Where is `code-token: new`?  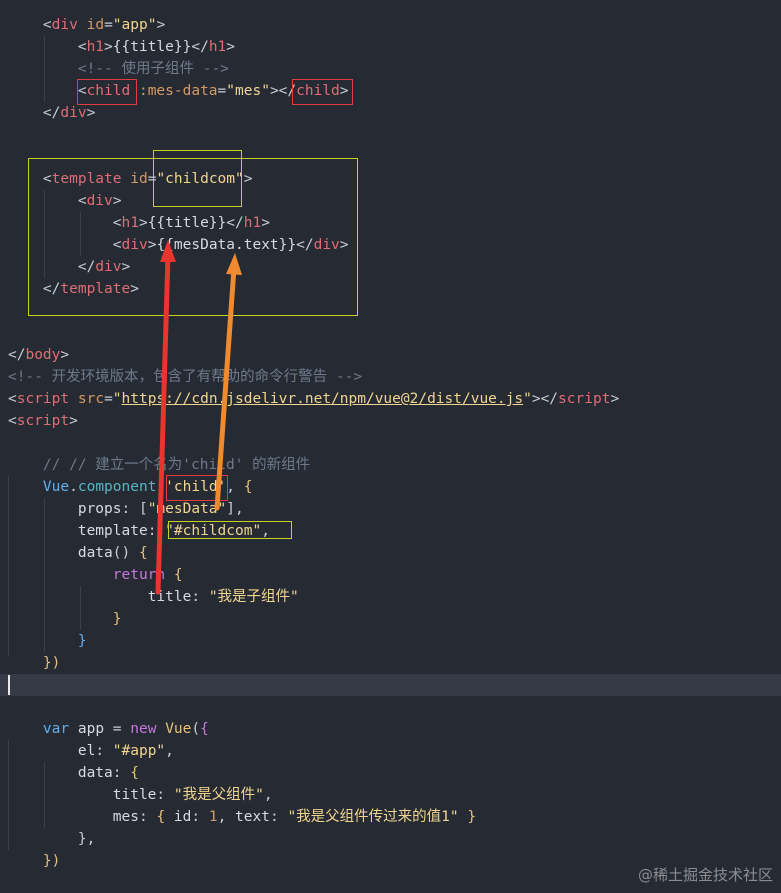 code-token: new is located at coordinates (143, 729).